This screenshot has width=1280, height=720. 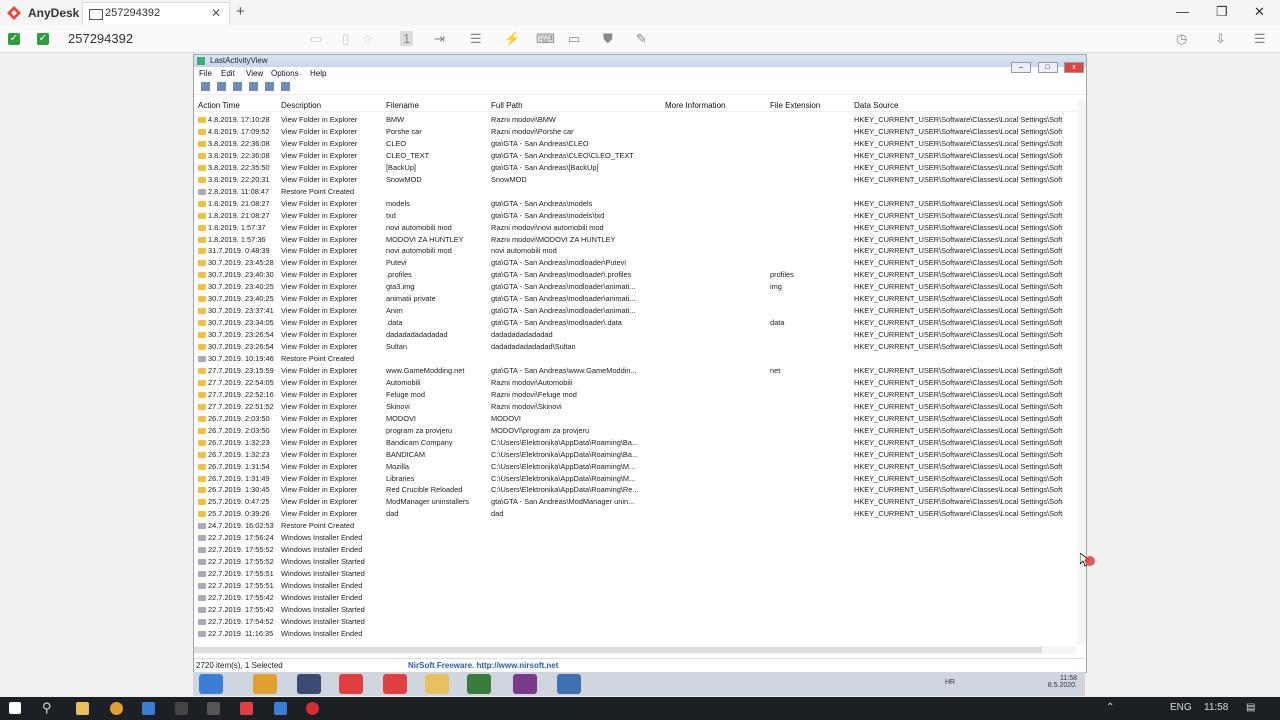 What do you see at coordinates (309, 684) in the screenshot?
I see `remote-steam-icon` at bounding box center [309, 684].